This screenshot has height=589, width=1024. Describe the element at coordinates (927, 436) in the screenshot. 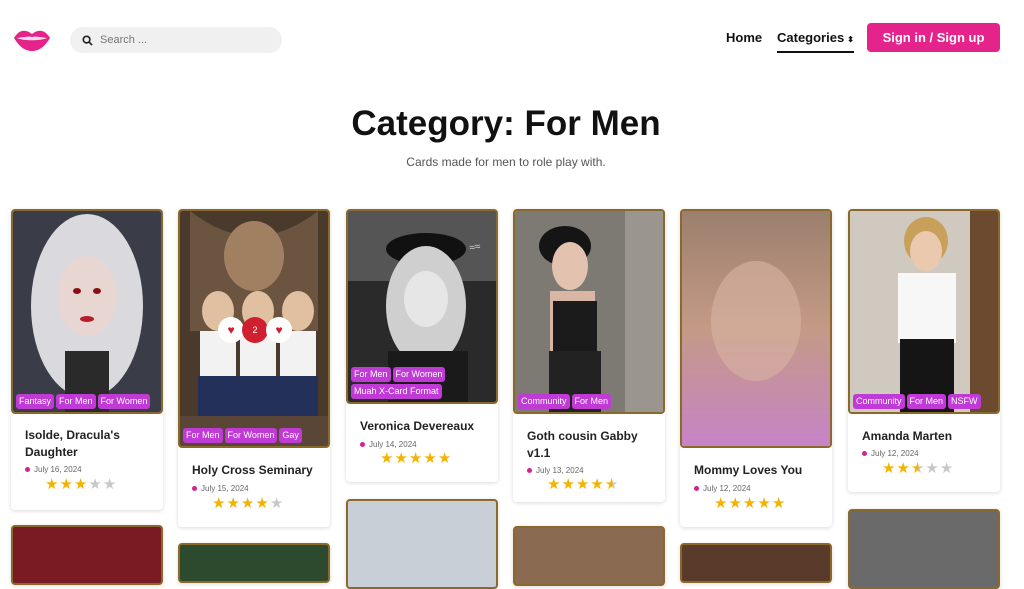

I see `card-title: Amanda Marten` at that location.